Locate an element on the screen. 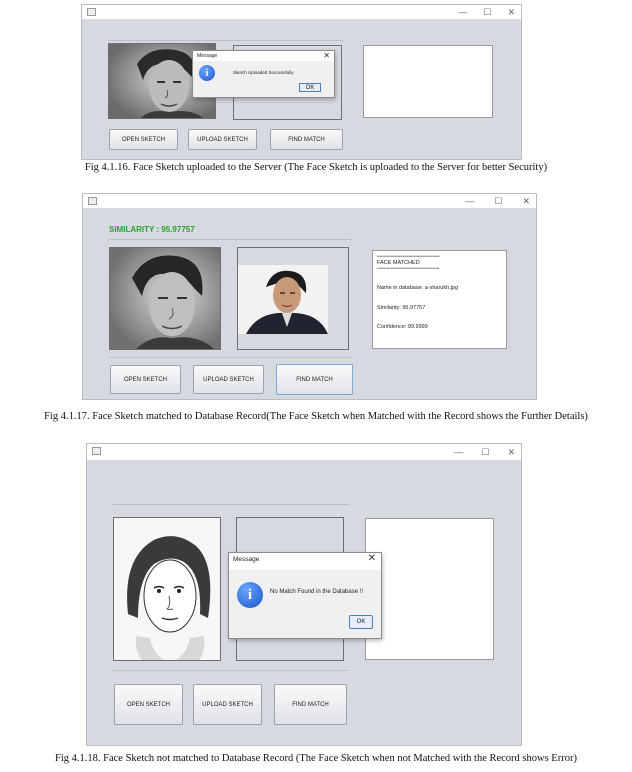 This screenshot has width=632, height=772. dialog-message: No Match Found in the Database !! is located at coordinates (317, 592).